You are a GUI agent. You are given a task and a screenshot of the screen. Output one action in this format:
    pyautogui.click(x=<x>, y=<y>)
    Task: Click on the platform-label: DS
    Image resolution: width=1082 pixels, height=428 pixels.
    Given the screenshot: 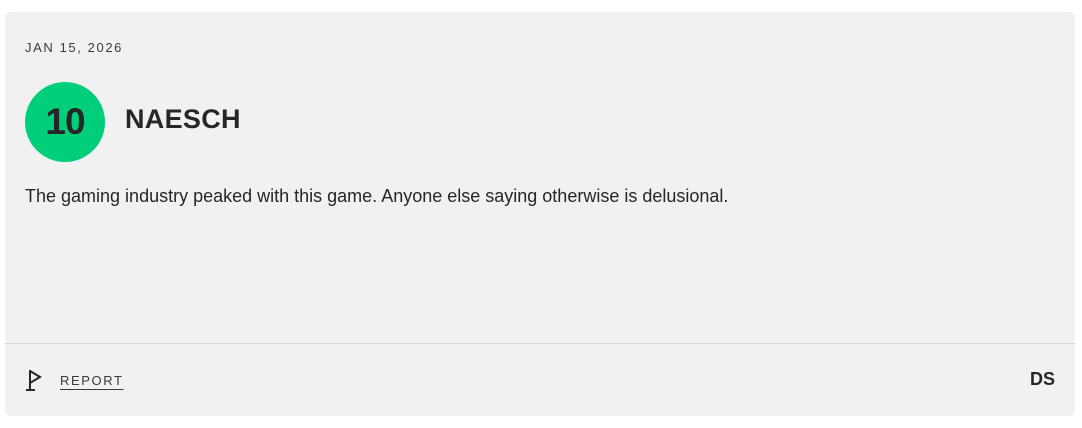 What is the action you would take?
    pyautogui.click(x=1042, y=379)
    